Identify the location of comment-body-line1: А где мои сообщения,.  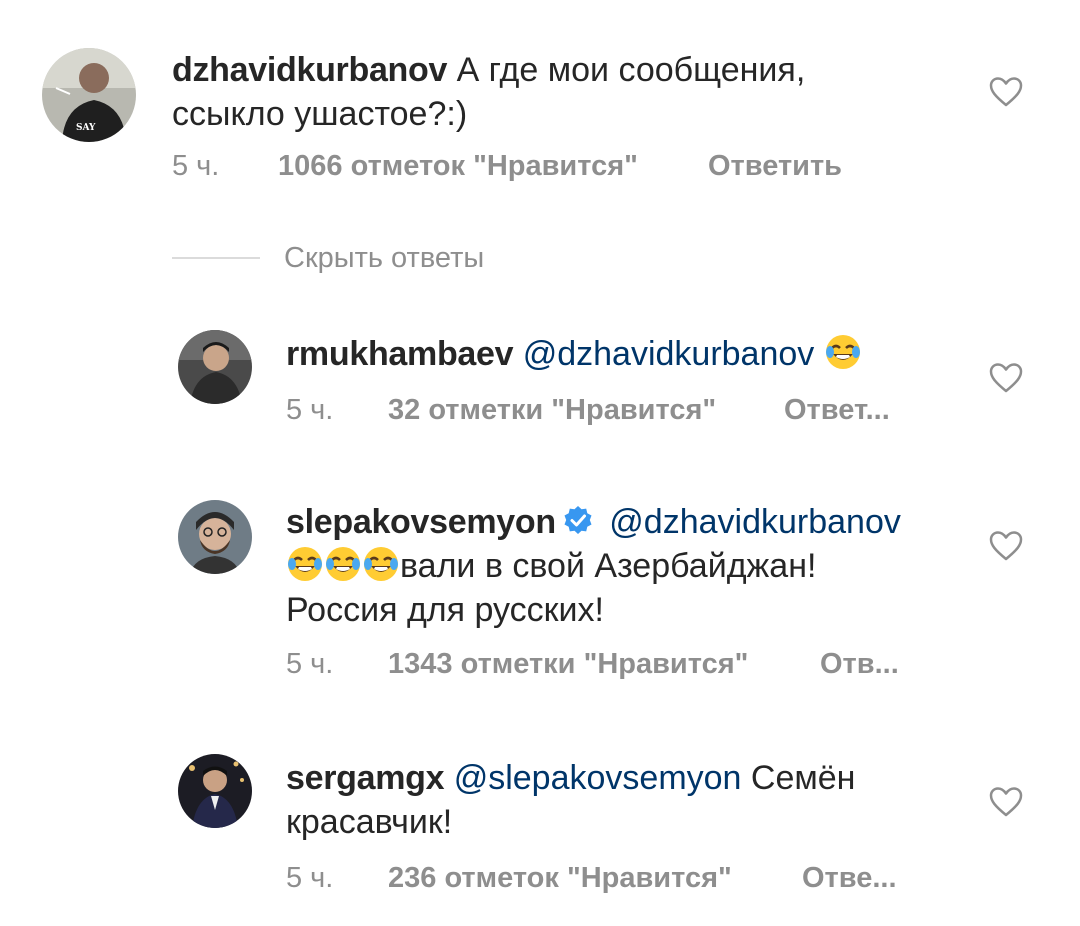
(631, 70).